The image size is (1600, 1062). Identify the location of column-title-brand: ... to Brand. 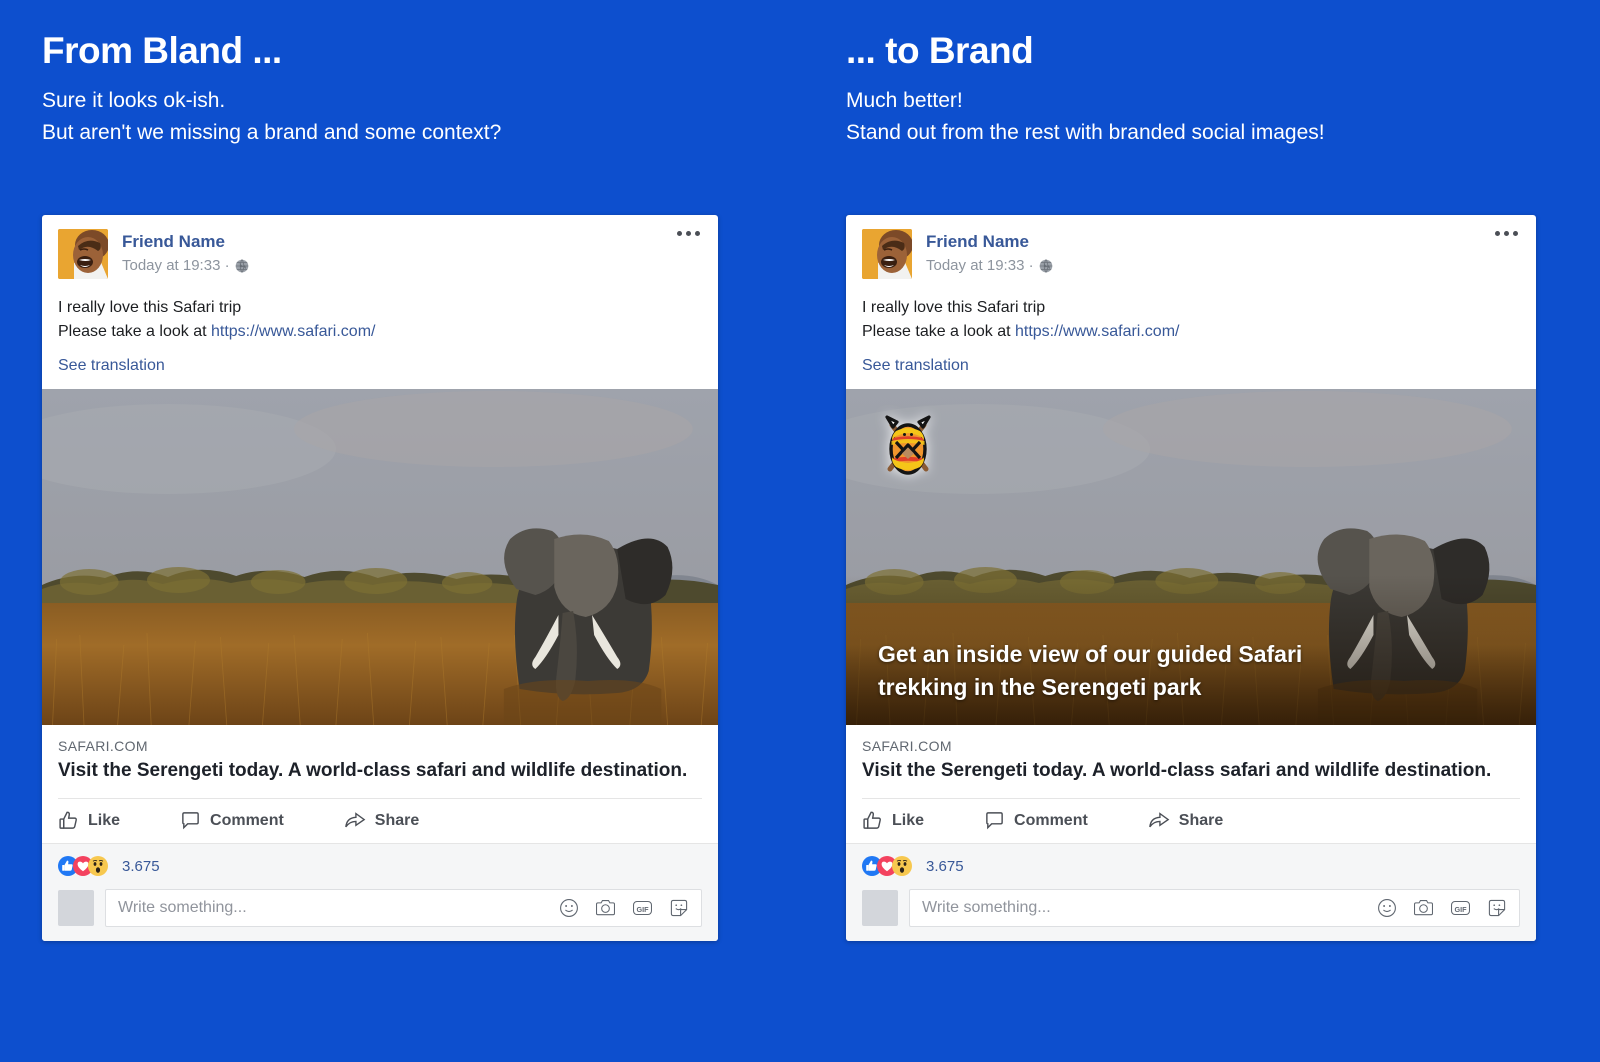
(940, 50).